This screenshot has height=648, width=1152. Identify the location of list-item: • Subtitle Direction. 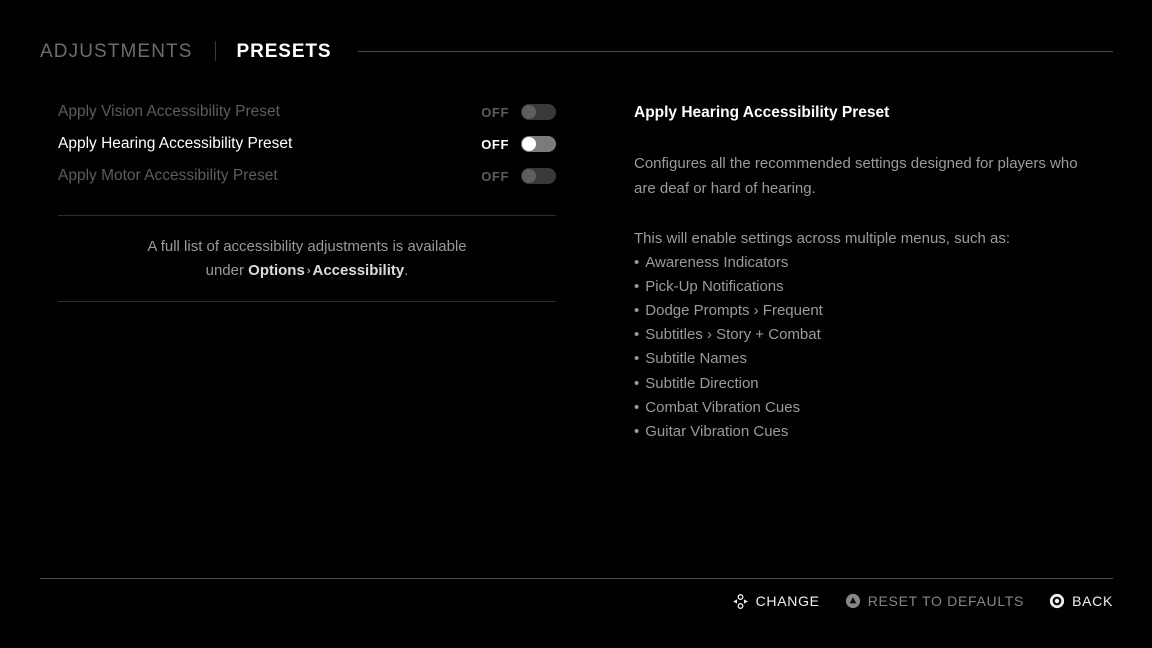
(869, 384).